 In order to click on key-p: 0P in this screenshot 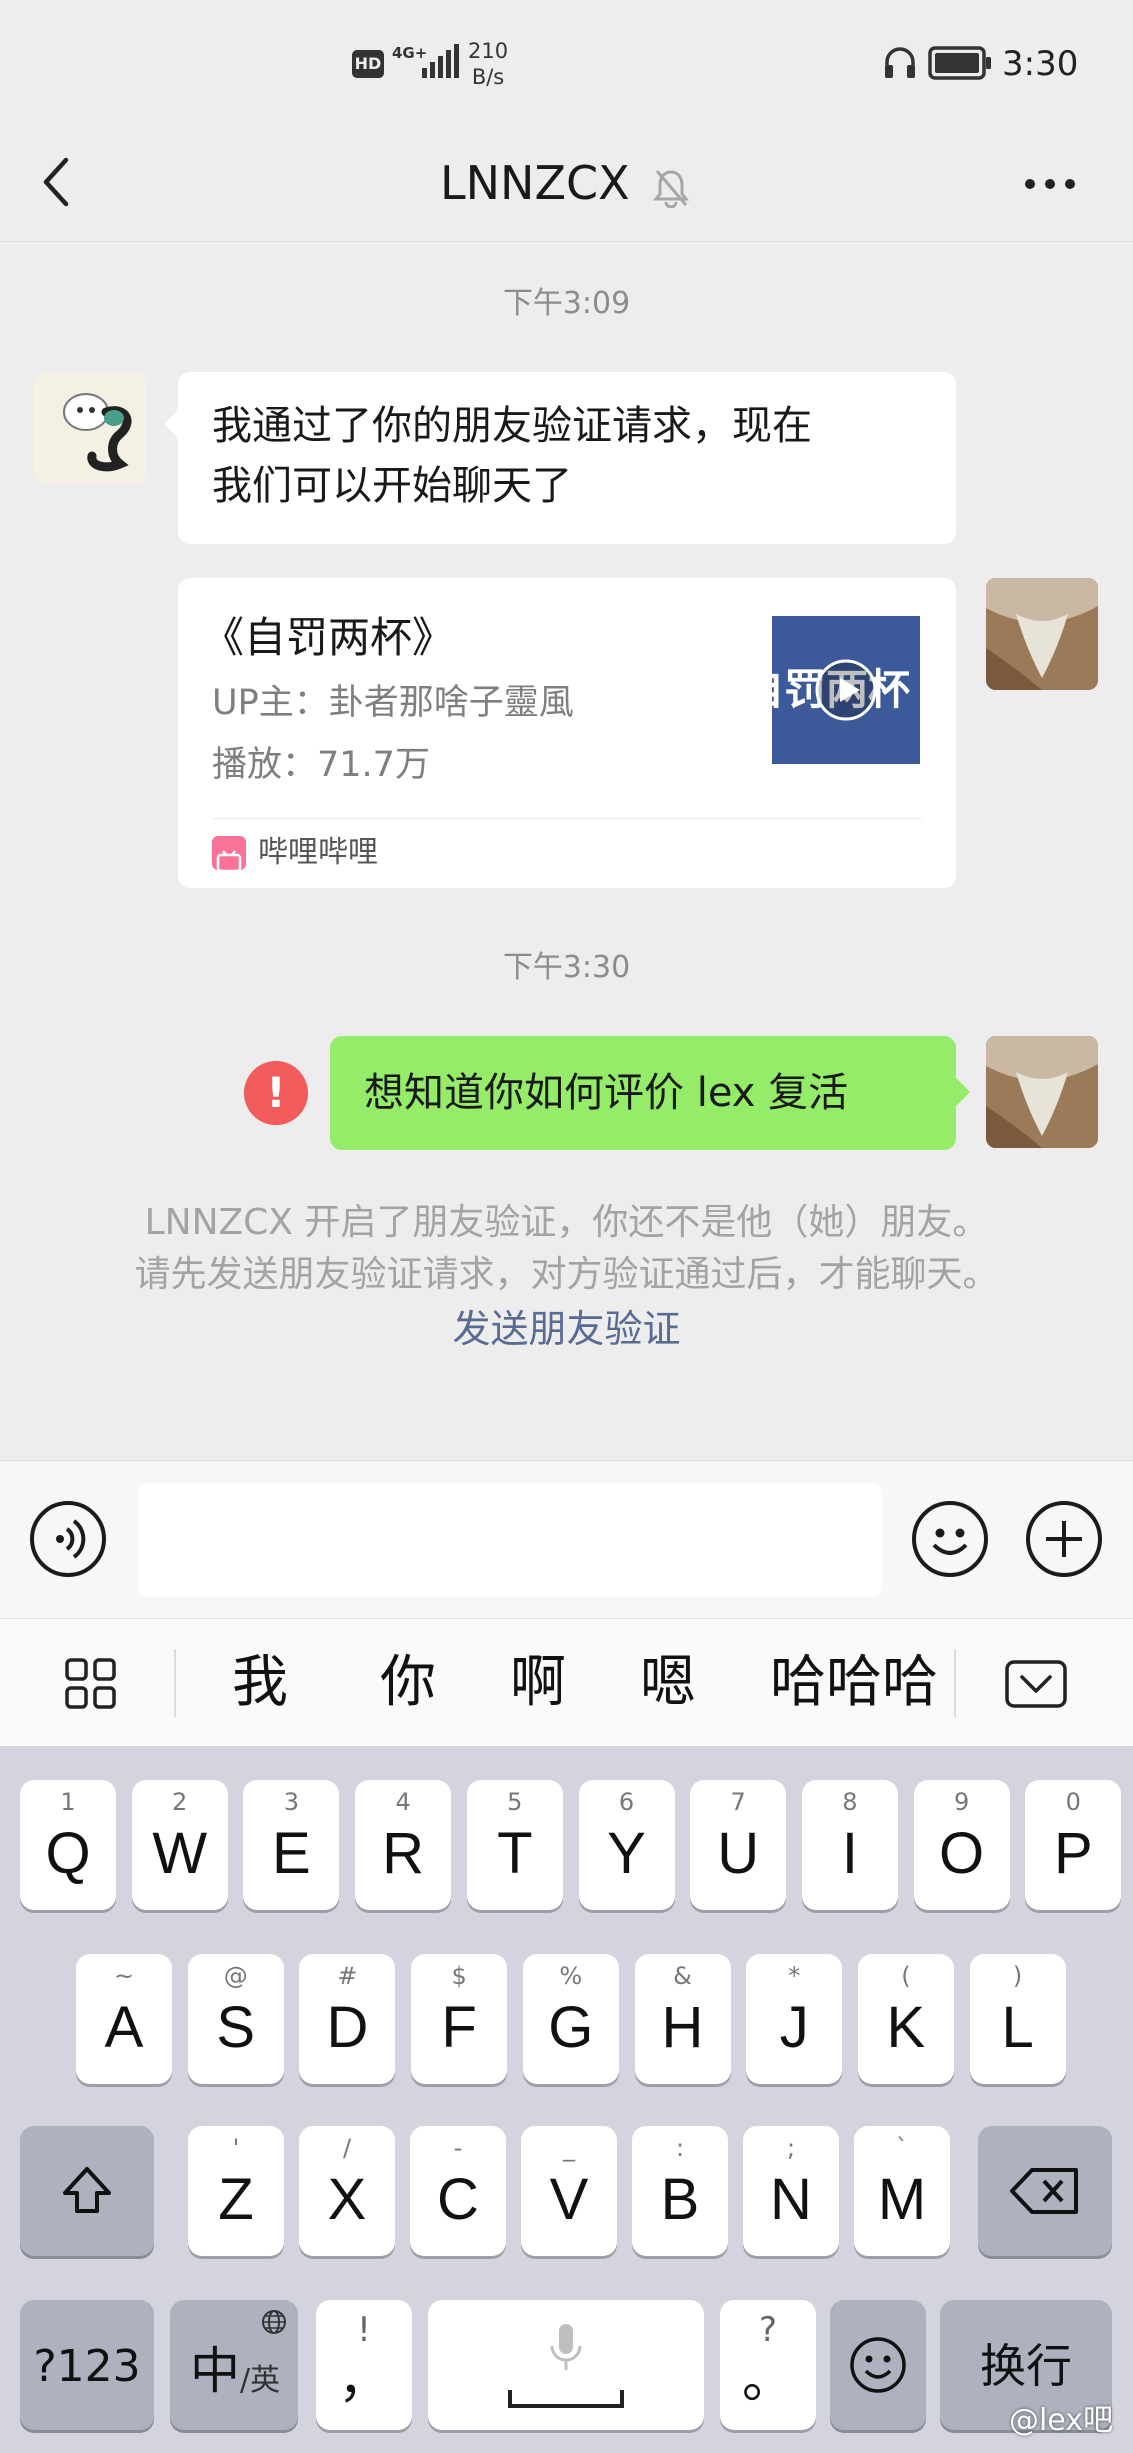, I will do `click(1073, 1845)`.